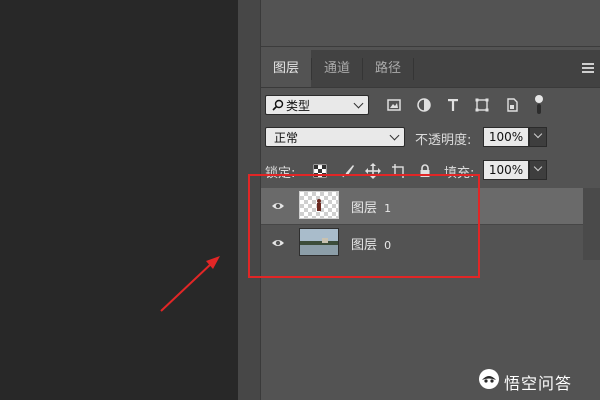 The width and height of the screenshot is (600, 400). I want to click on watermark-text: 悟空问答, so click(538, 383).